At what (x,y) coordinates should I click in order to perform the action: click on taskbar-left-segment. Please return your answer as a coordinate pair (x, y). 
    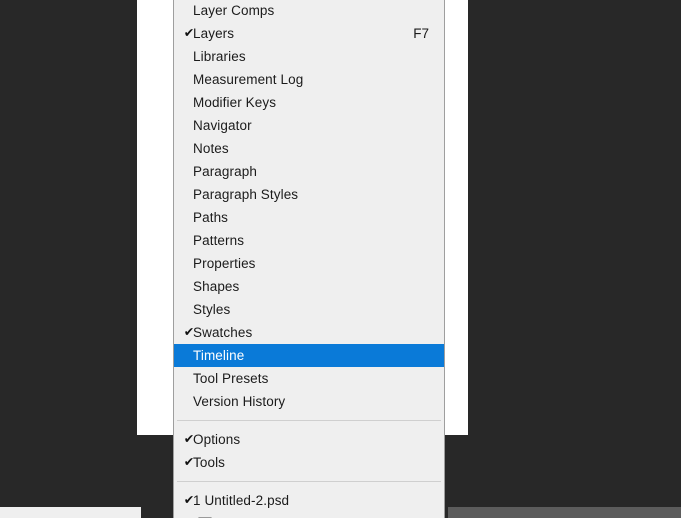
    Looking at the image, I should click on (70, 512).